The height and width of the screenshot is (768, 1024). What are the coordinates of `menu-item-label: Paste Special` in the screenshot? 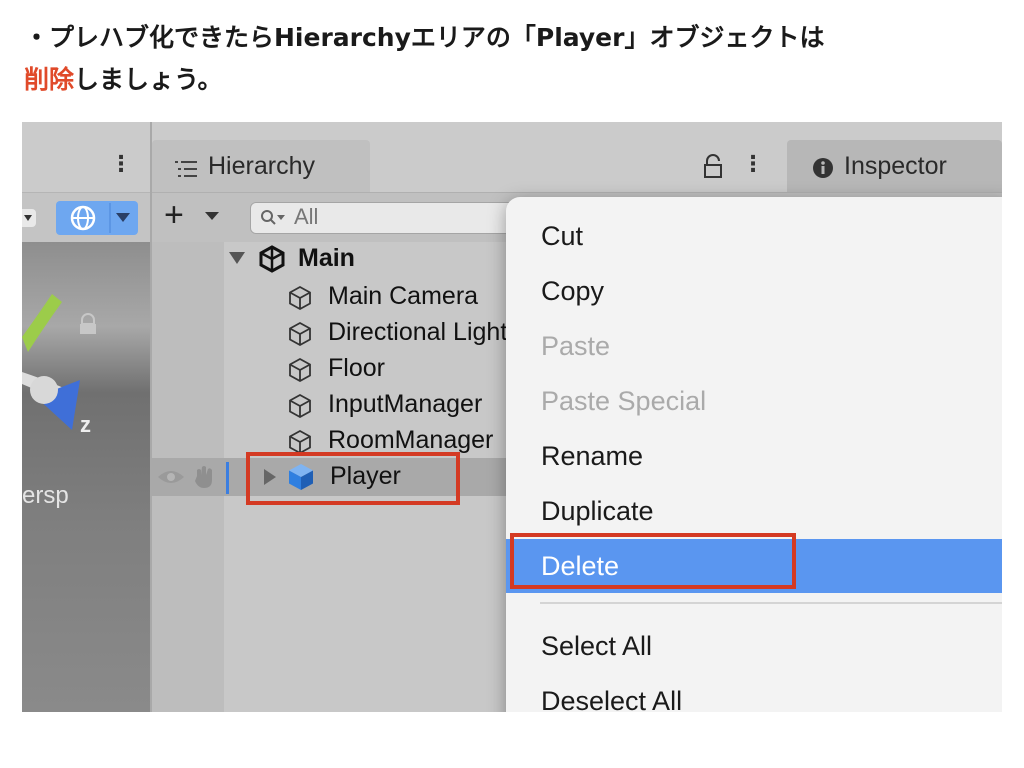 It's located at (624, 401).